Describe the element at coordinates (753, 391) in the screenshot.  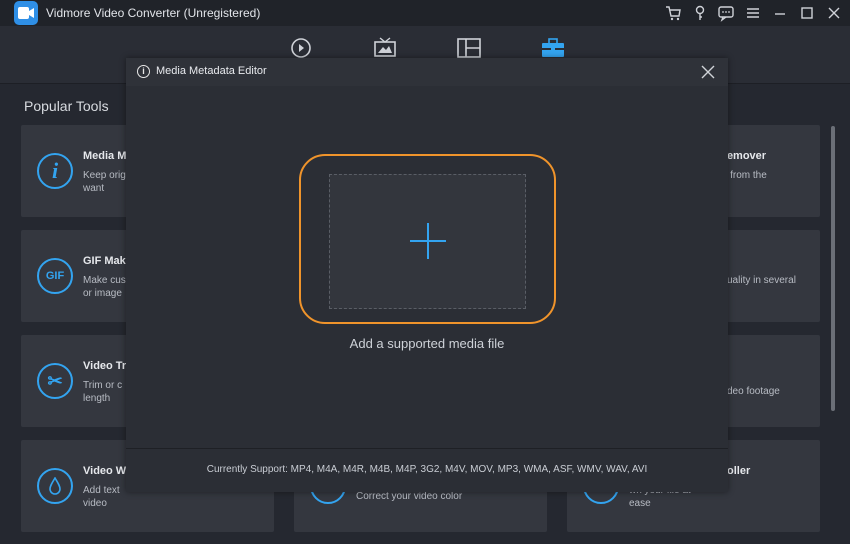
I see `card-desc: deo footage` at that location.